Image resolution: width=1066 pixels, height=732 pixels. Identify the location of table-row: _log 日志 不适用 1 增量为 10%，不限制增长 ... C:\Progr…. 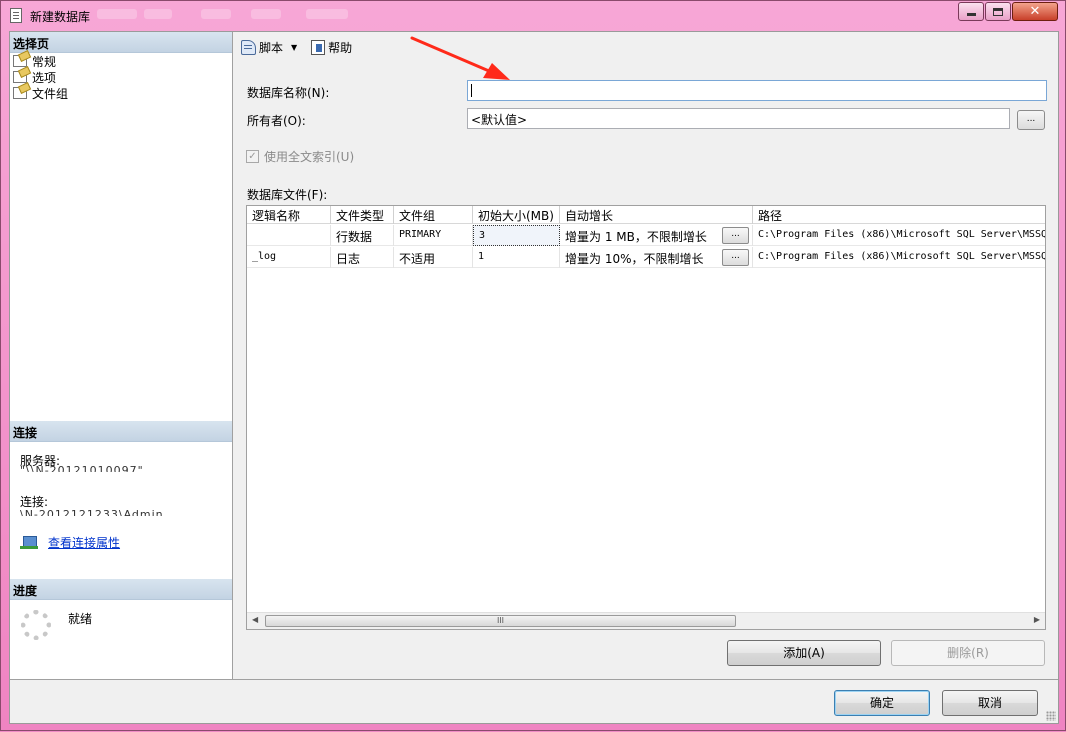
(646, 257).